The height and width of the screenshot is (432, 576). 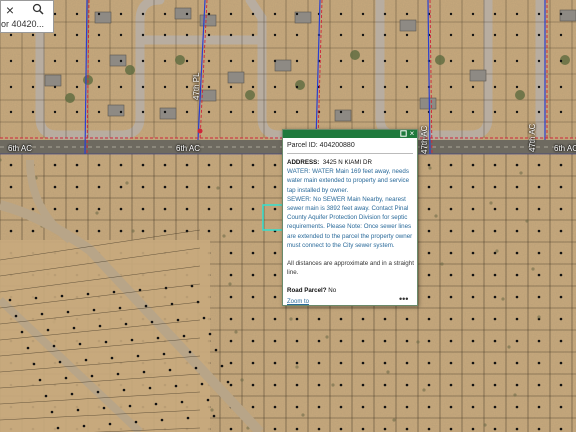 I want to click on zoom-to-link: Zoom to, so click(x=298, y=302).